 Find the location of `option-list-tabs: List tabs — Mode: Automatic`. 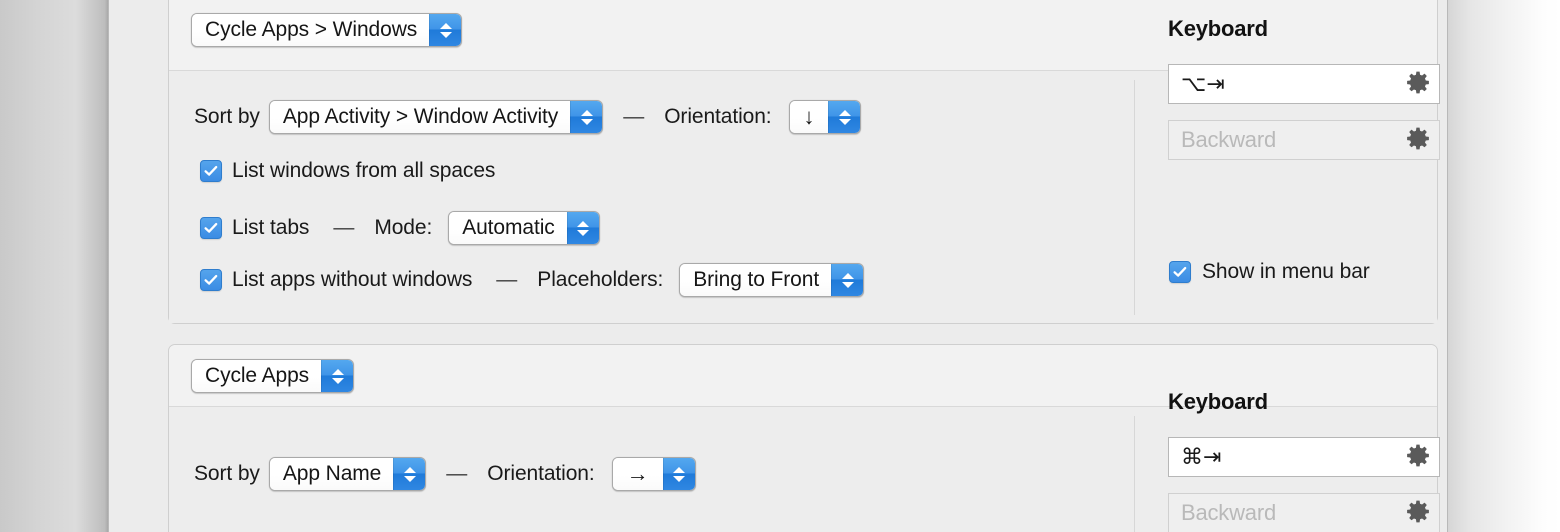

option-list-tabs: List tabs — Mode: Automatic is located at coordinates (400, 228).